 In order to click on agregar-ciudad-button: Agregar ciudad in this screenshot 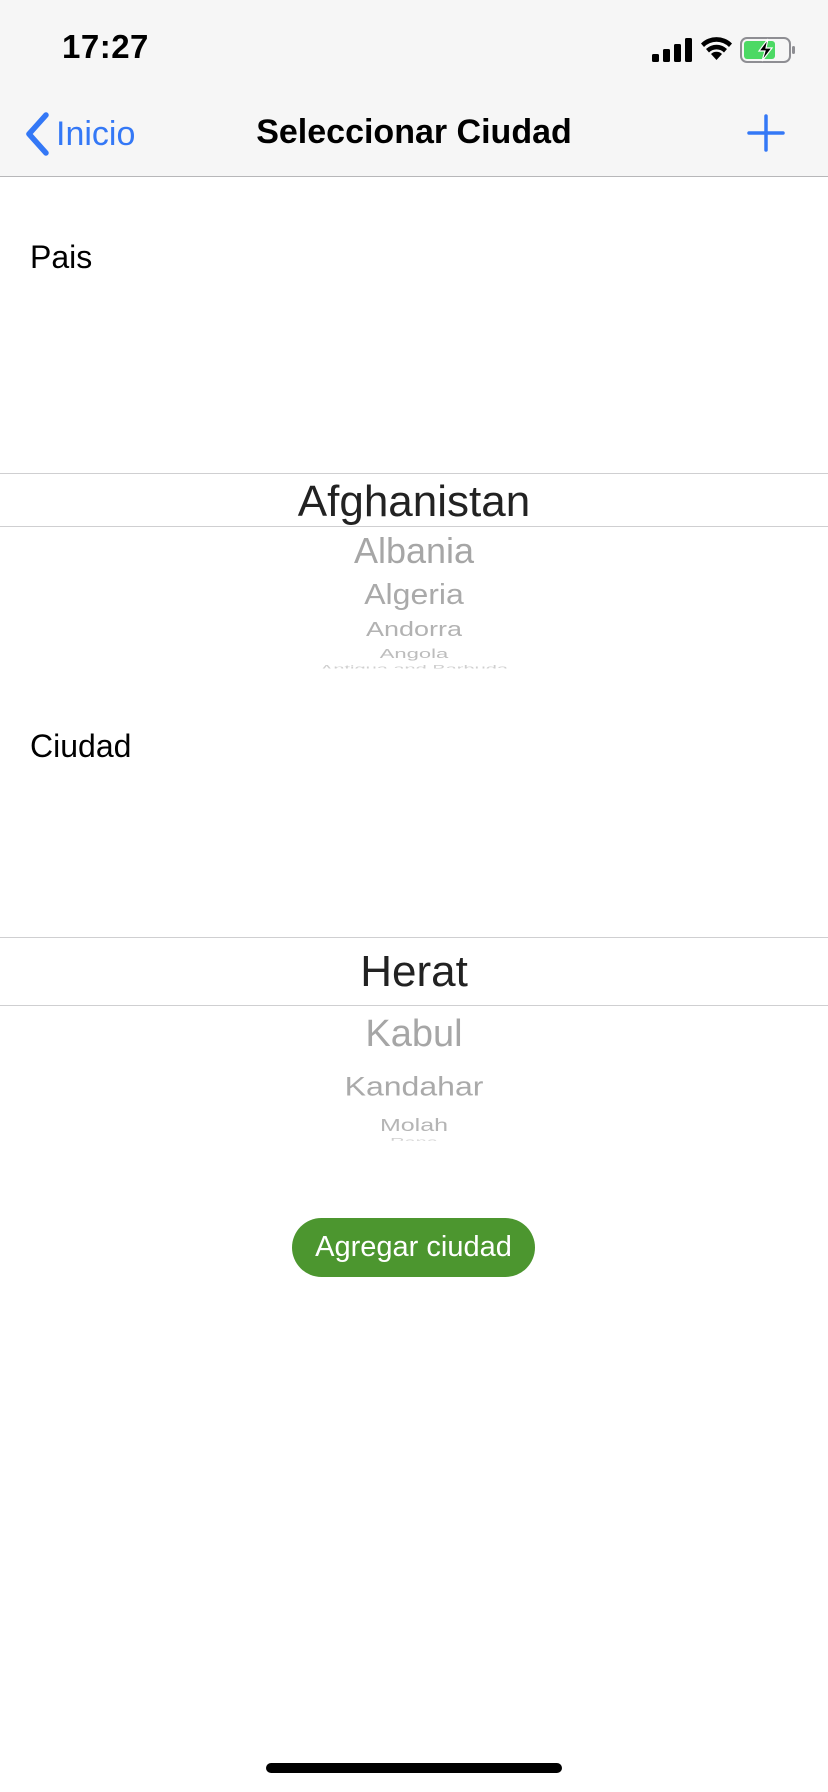, I will do `click(413, 1247)`.